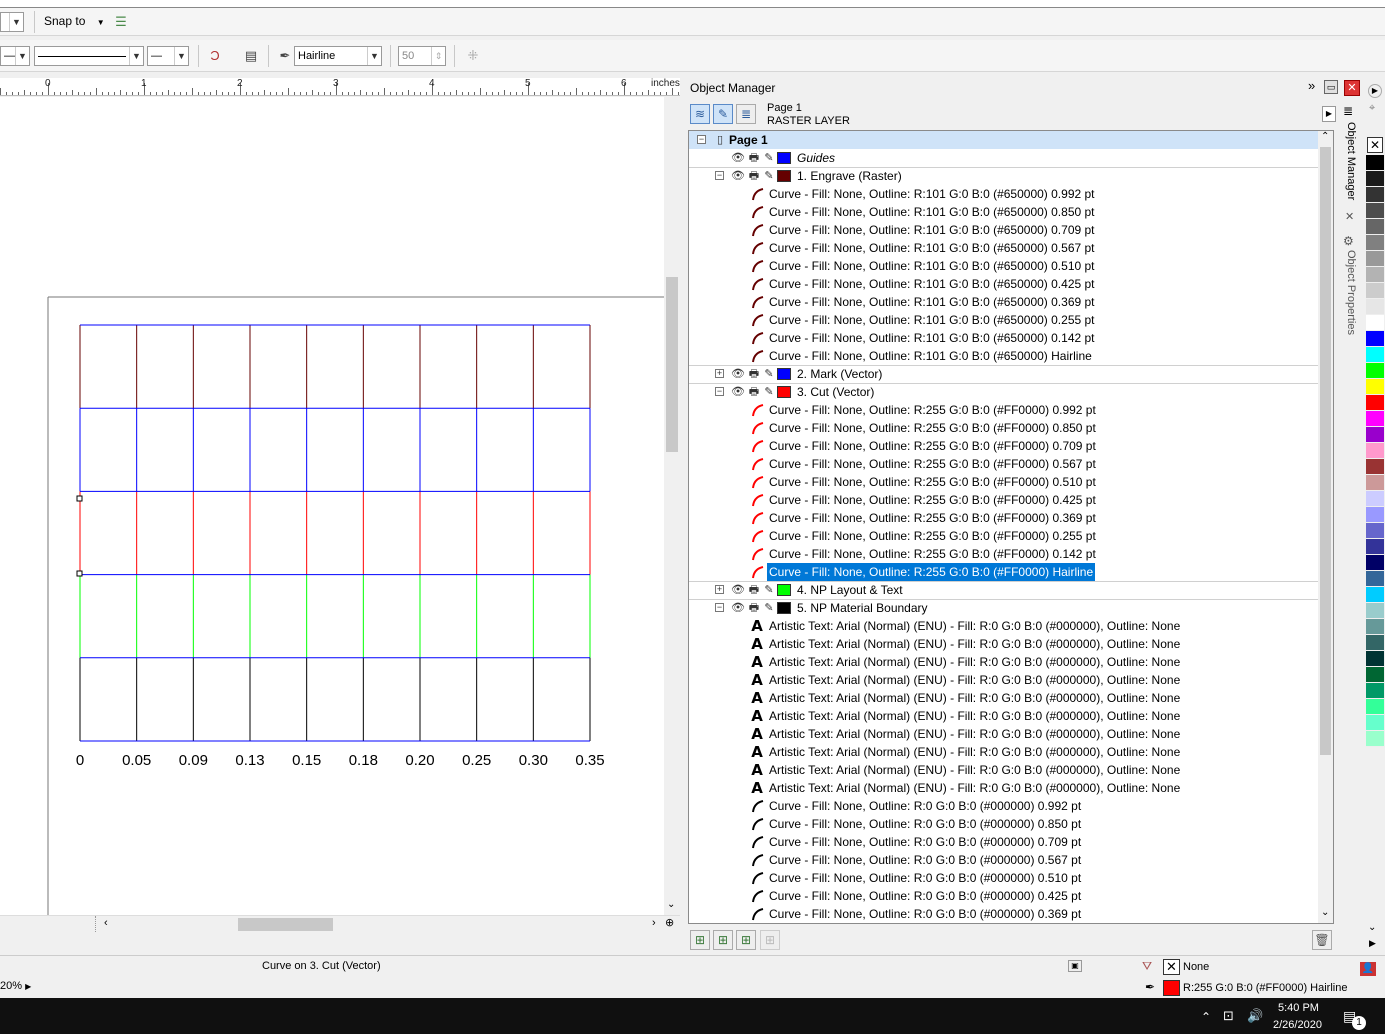 The image size is (1385, 1034). What do you see at coordinates (1351, 167) in the screenshot?
I see `object-manager-tab: Object Manager` at bounding box center [1351, 167].